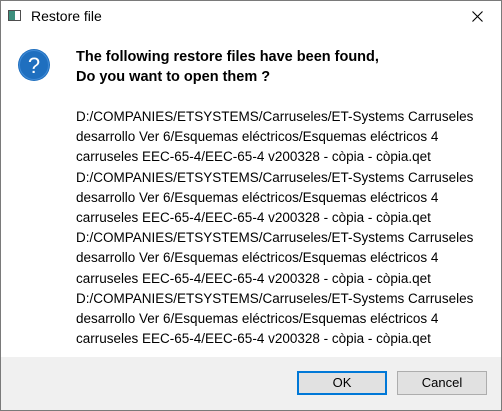 Image resolution: width=502 pixels, height=411 pixels. I want to click on close-button, so click(478, 16).